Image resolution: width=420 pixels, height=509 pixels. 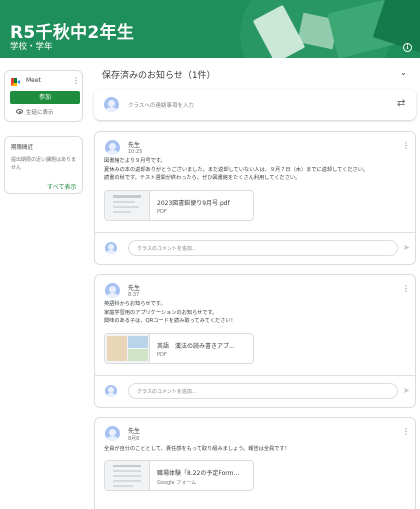 I want to click on visibility-label: 生徒に表示, so click(x=40, y=113).